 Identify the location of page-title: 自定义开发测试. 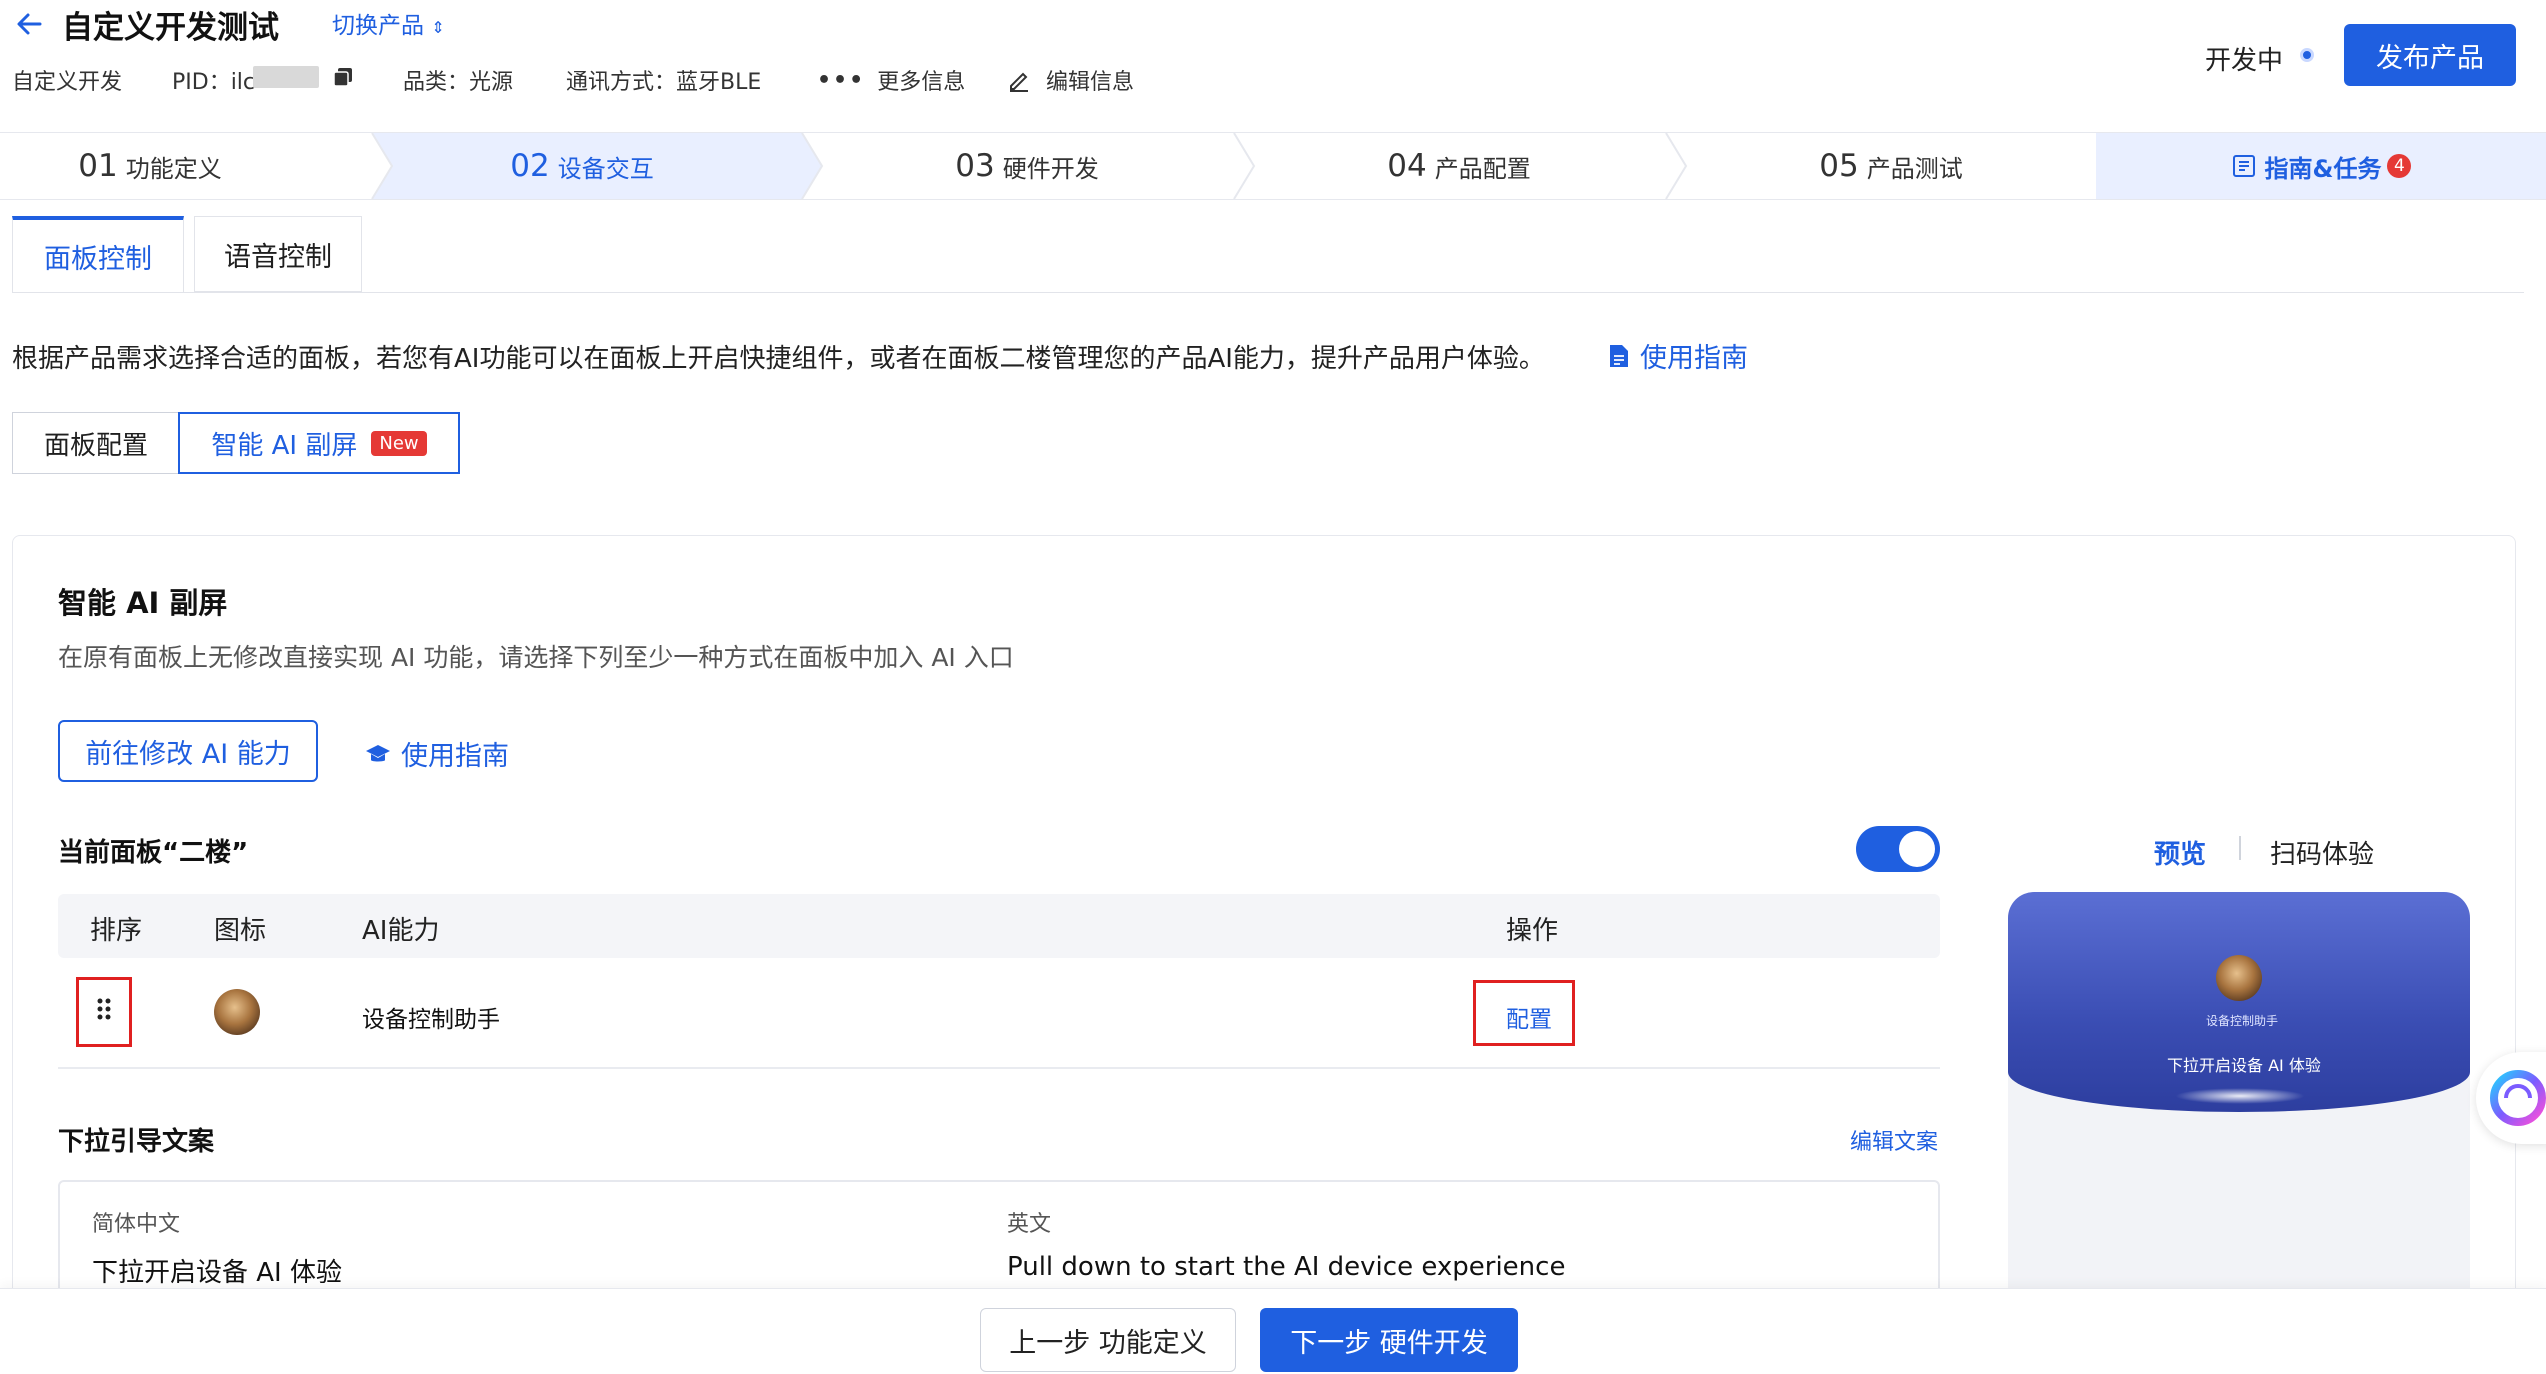
(170, 28).